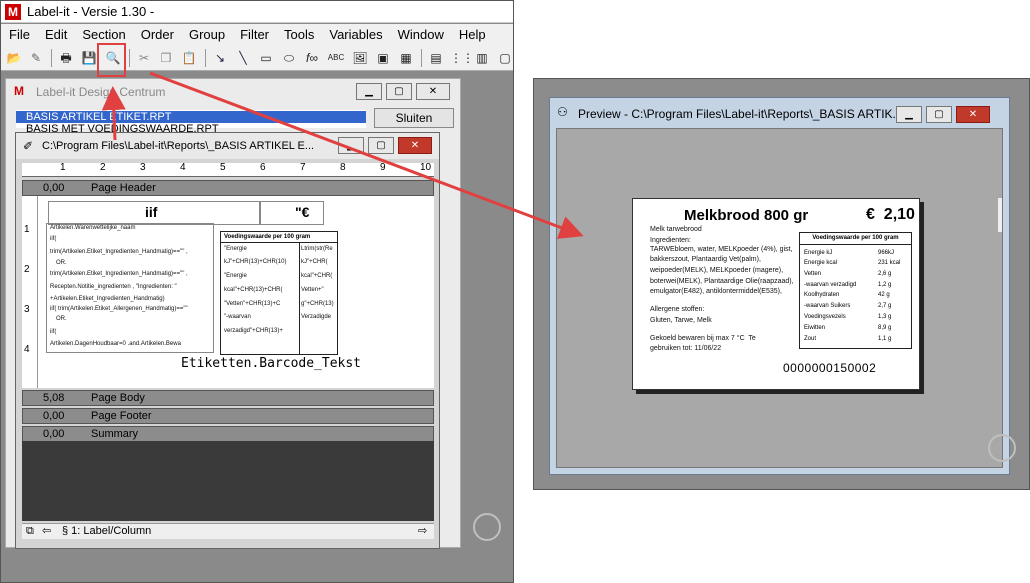  What do you see at coordinates (366, 155) in the screenshot?
I see `arrow-to-preview-window` at bounding box center [366, 155].